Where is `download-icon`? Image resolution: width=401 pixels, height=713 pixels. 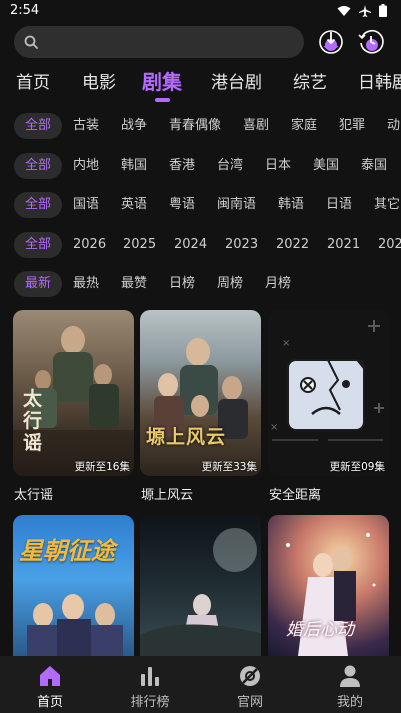 download-icon is located at coordinates (331, 42).